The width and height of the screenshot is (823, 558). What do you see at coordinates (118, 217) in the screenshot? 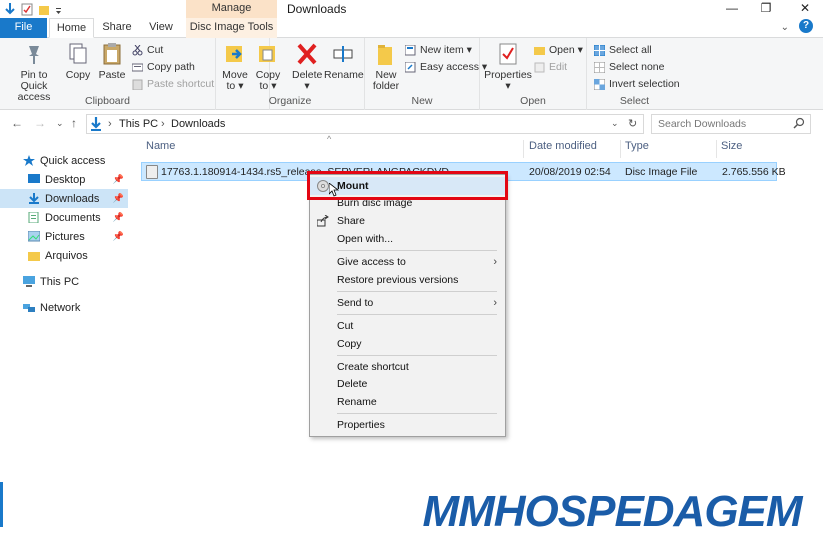
I see `pin-icon: 📌` at bounding box center [118, 217].